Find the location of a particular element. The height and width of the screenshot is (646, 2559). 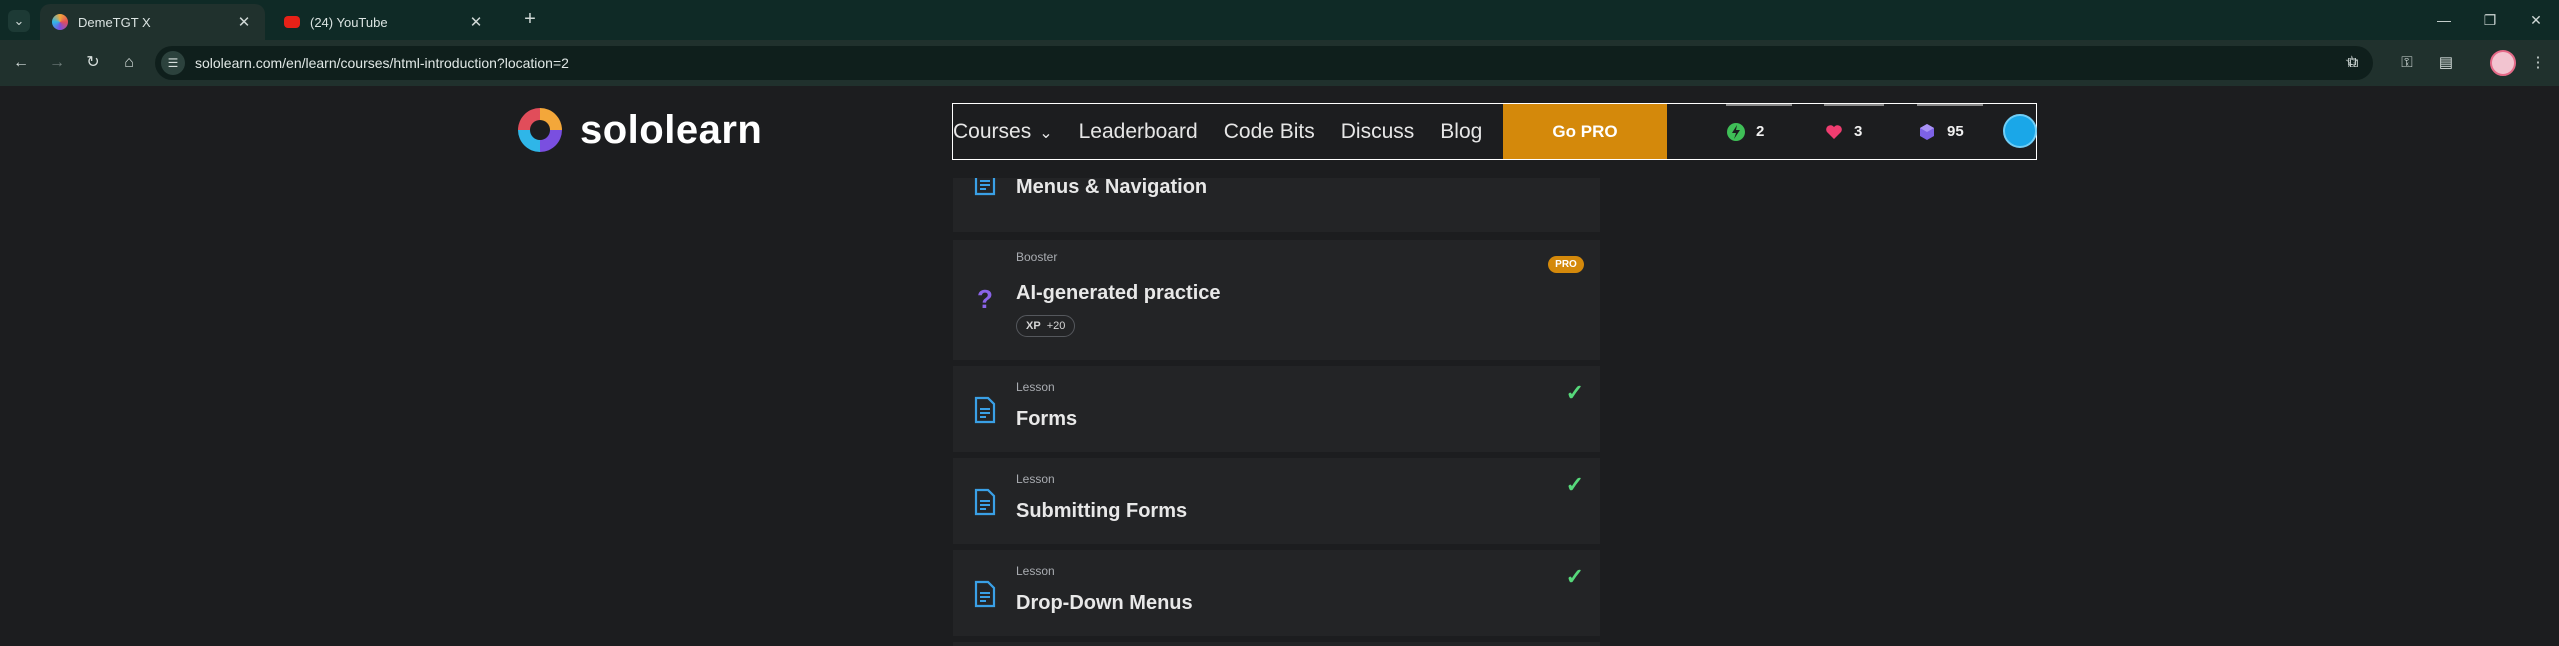

go-pro-button: Go PRO is located at coordinates (1585, 131).